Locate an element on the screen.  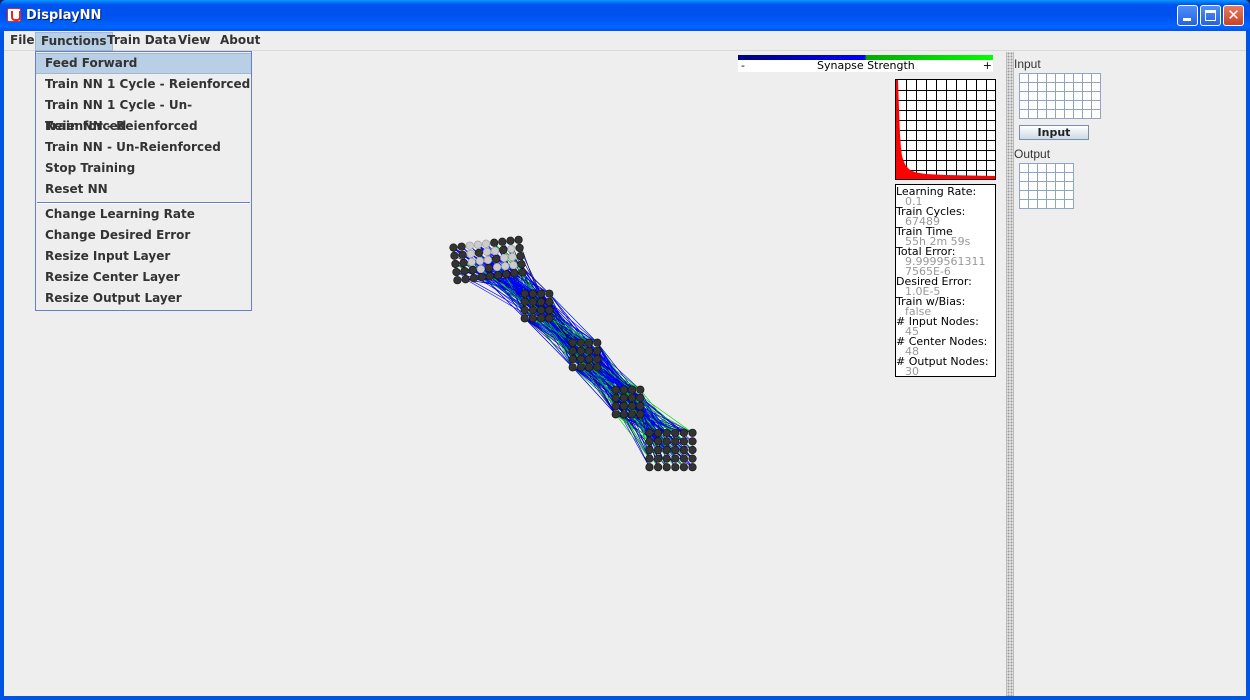
maximize-button is located at coordinates (1210, 15).